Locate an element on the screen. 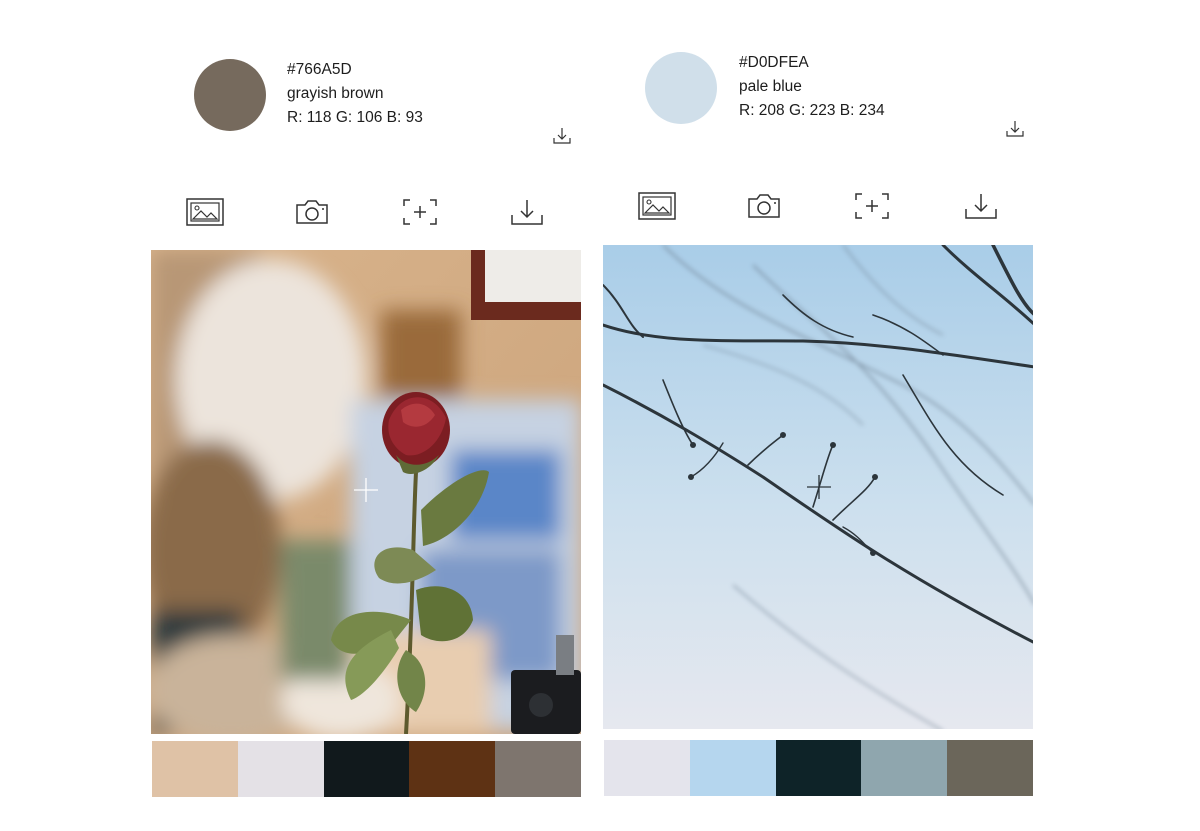 The height and width of the screenshot is (831, 1200). color-name: pale blue is located at coordinates (770, 86).